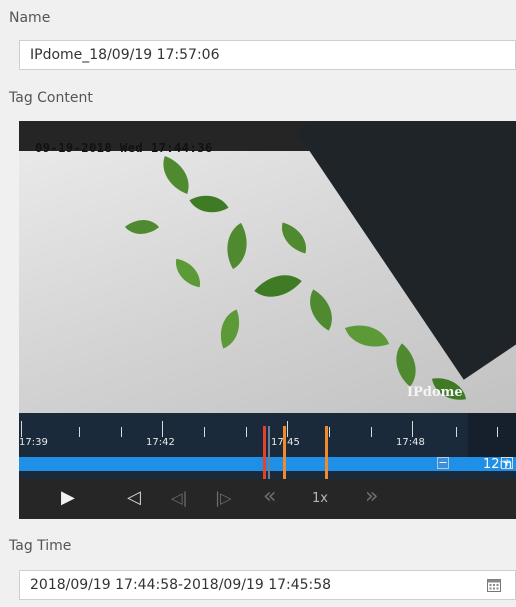  I want to click on timeline-tick-label: 17:48, so click(410, 442).